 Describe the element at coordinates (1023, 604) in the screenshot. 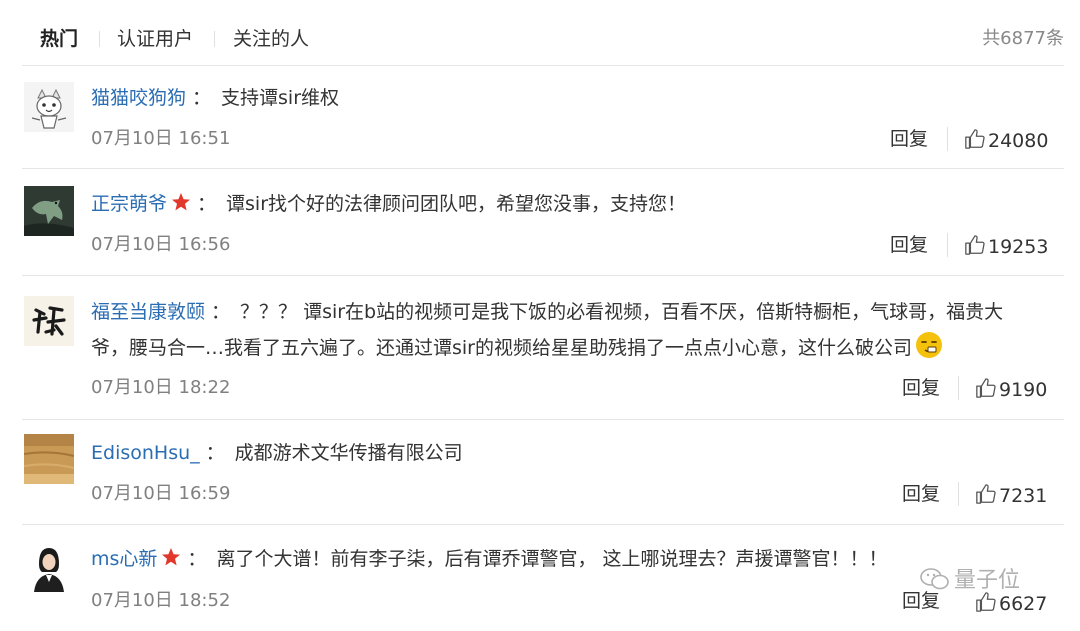

I see `like-count: 6627` at that location.